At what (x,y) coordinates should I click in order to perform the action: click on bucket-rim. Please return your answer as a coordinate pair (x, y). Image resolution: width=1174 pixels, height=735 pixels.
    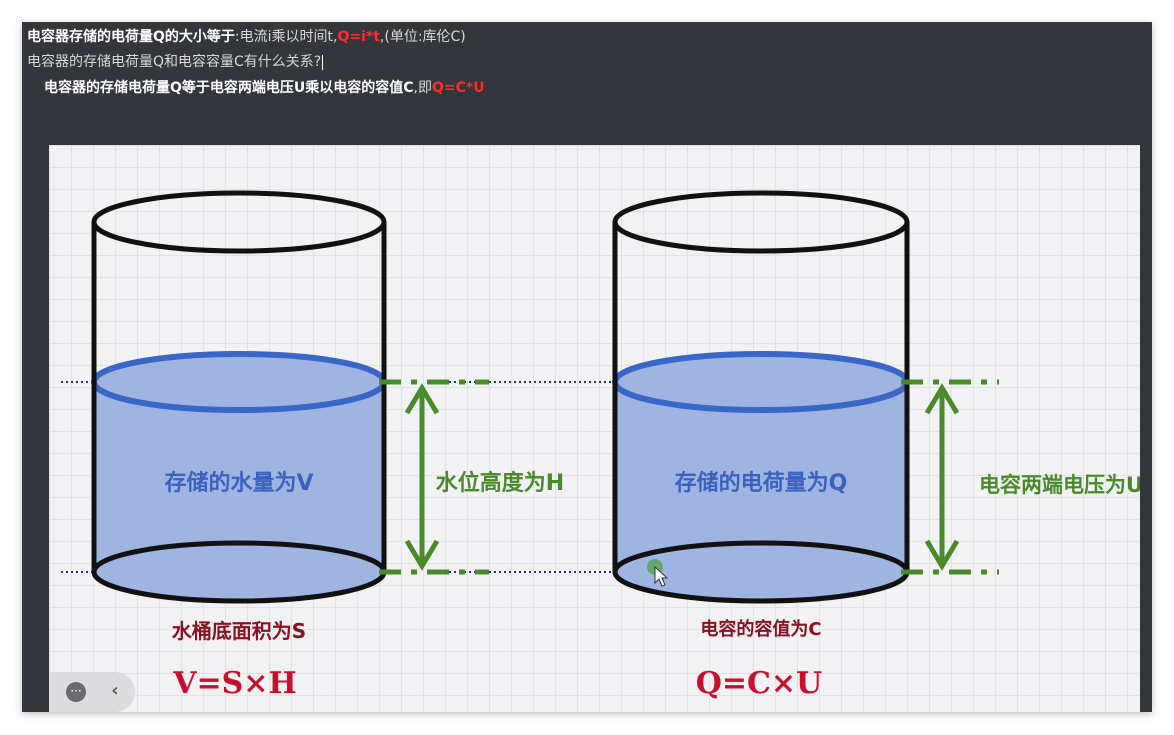
    Looking at the image, I should click on (239, 222).